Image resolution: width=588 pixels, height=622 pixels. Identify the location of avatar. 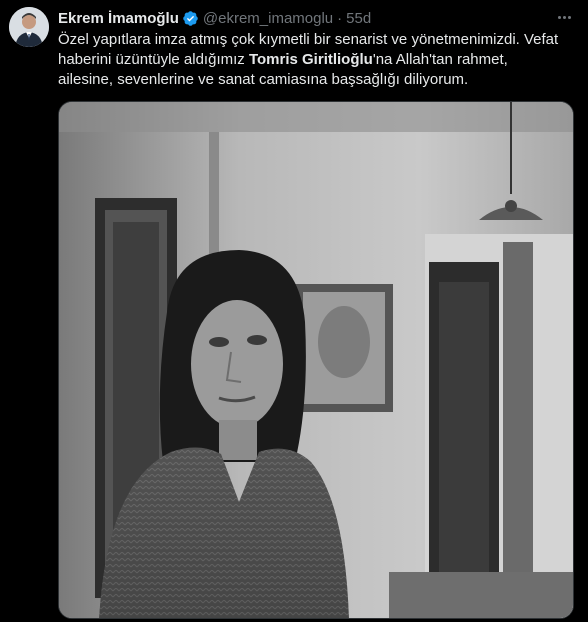
(29, 27).